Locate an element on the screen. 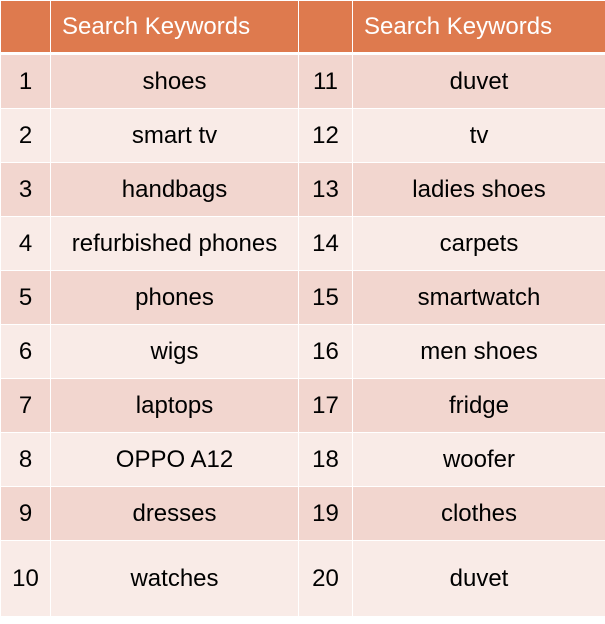 The image size is (605, 624). keyword-cell: ladies shoes is located at coordinates (478, 189).